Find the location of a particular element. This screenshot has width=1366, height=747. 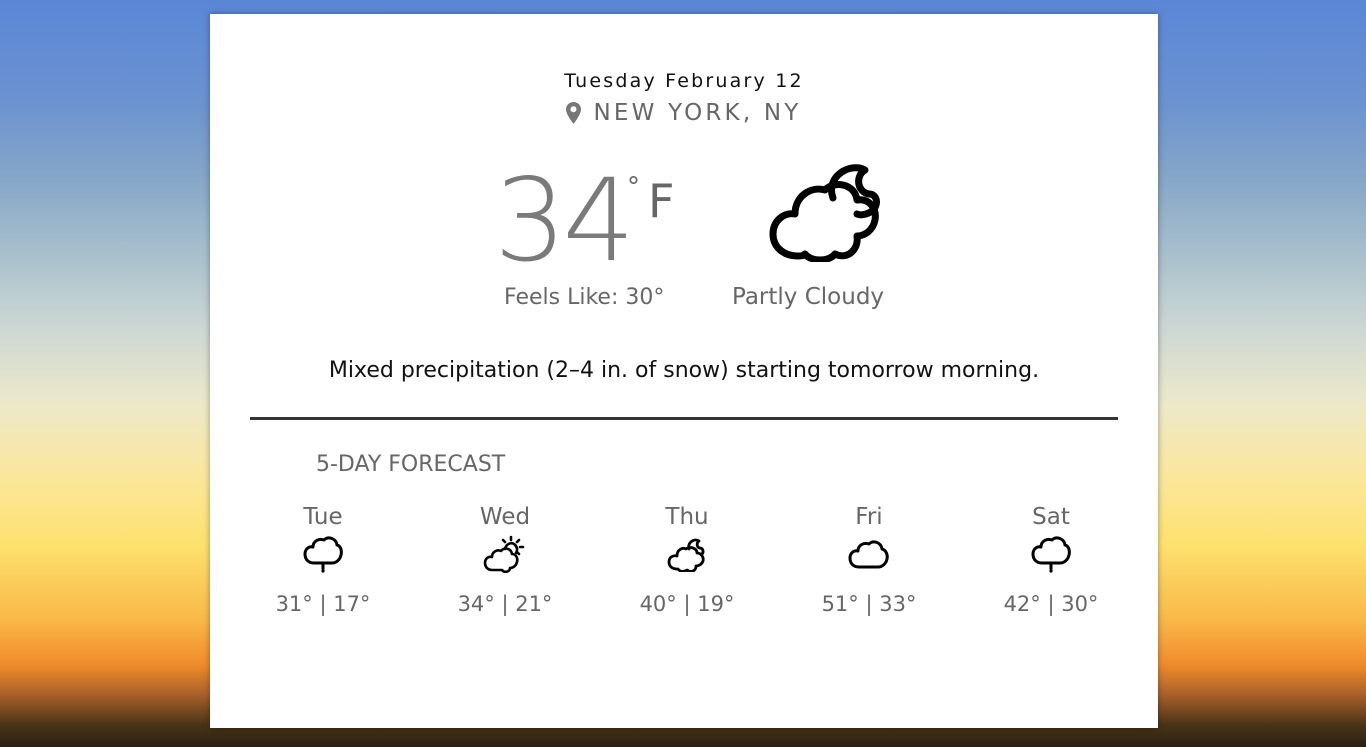

forecast-day: Thu 40° | 19° is located at coordinates (687, 560).